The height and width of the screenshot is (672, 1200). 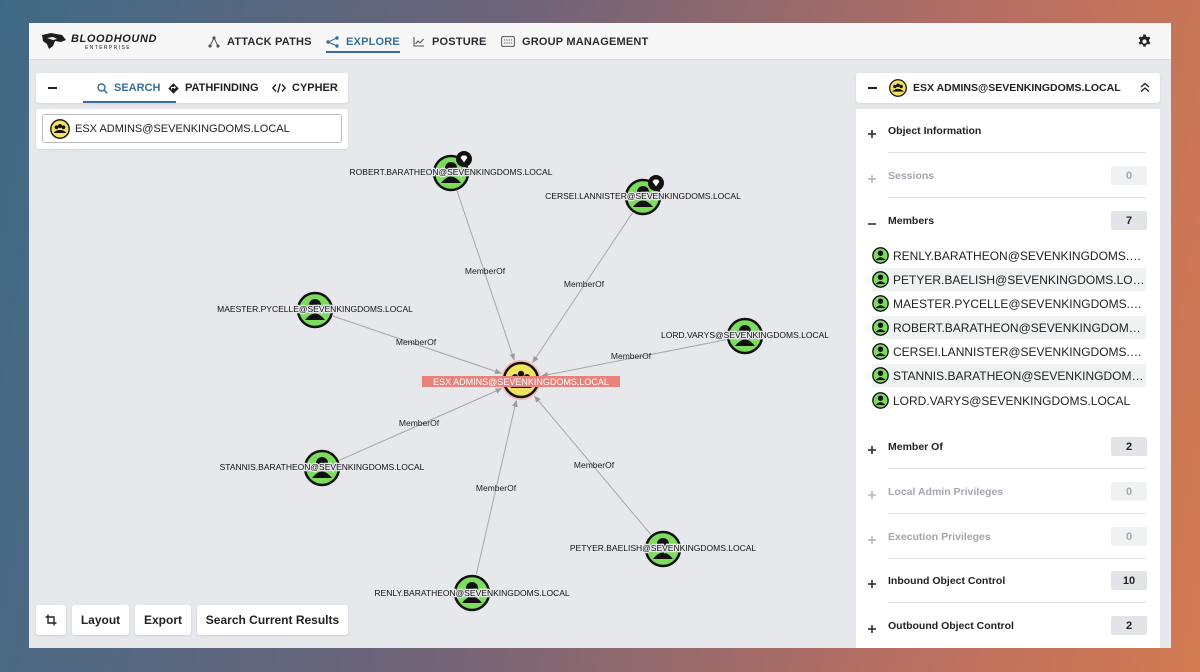 What do you see at coordinates (1008, 176) in the screenshot?
I see `section-sessions: Sessions 0` at bounding box center [1008, 176].